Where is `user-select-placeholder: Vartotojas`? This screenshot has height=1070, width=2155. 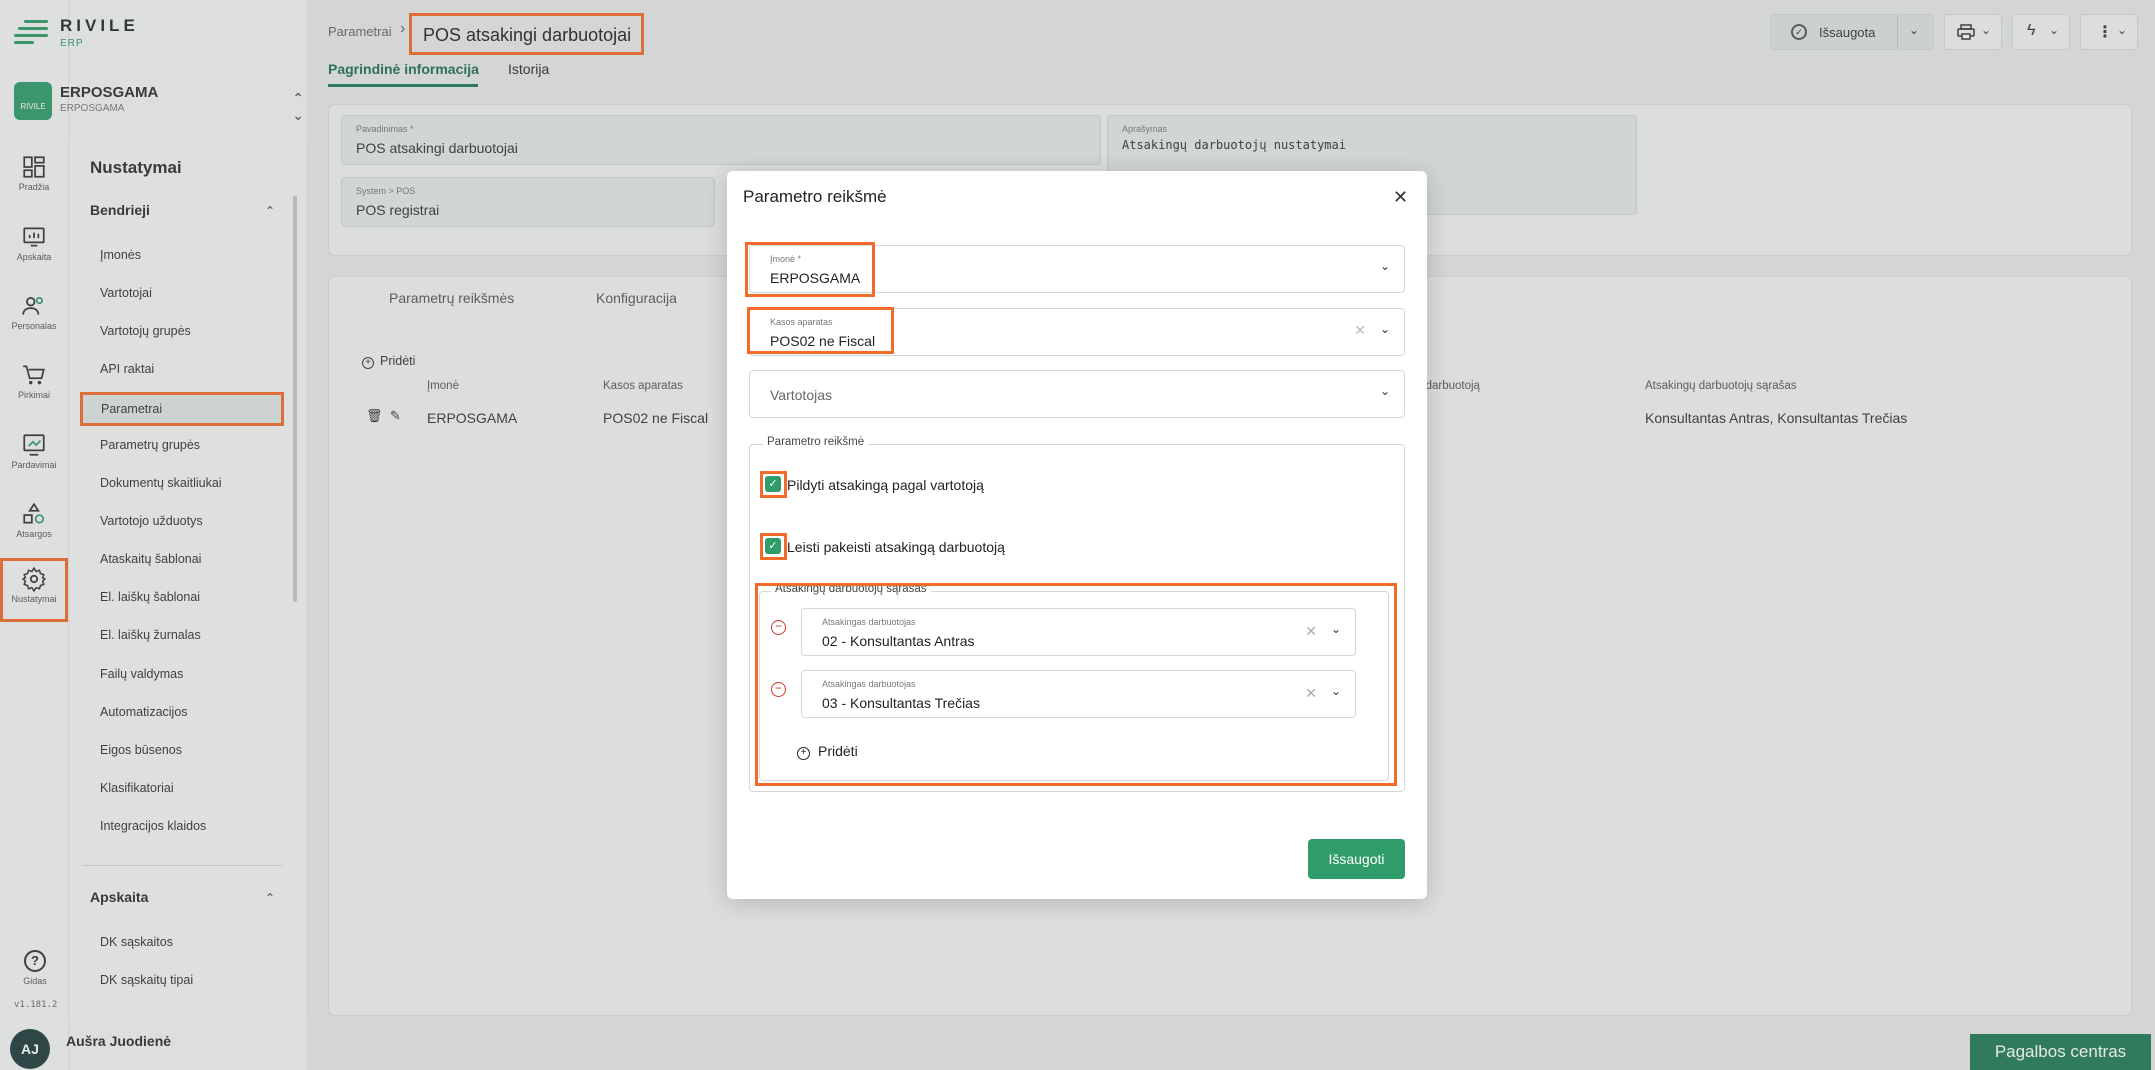 user-select-placeholder: Vartotojas is located at coordinates (801, 395).